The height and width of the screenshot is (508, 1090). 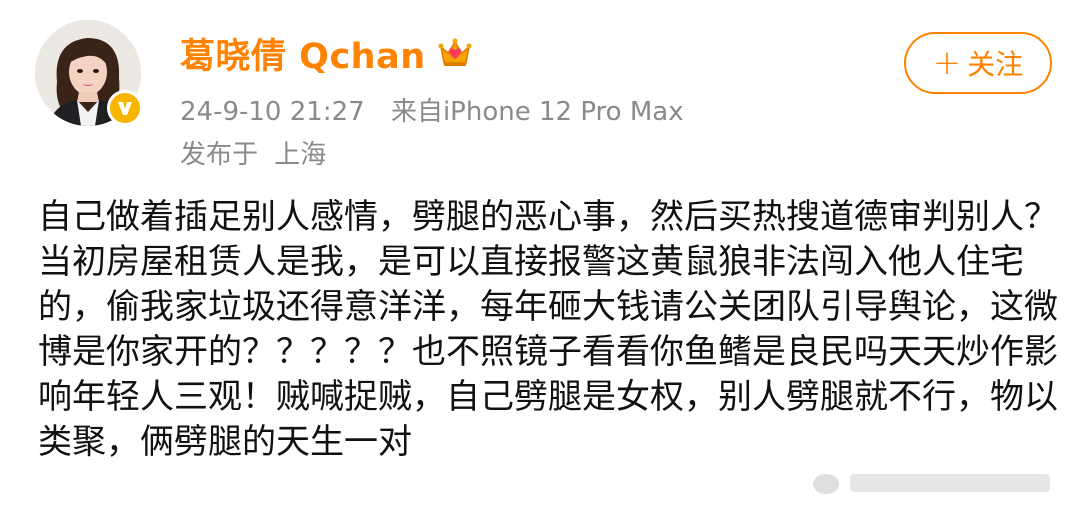 I want to click on follow-button: + 关注, so click(x=978, y=63).